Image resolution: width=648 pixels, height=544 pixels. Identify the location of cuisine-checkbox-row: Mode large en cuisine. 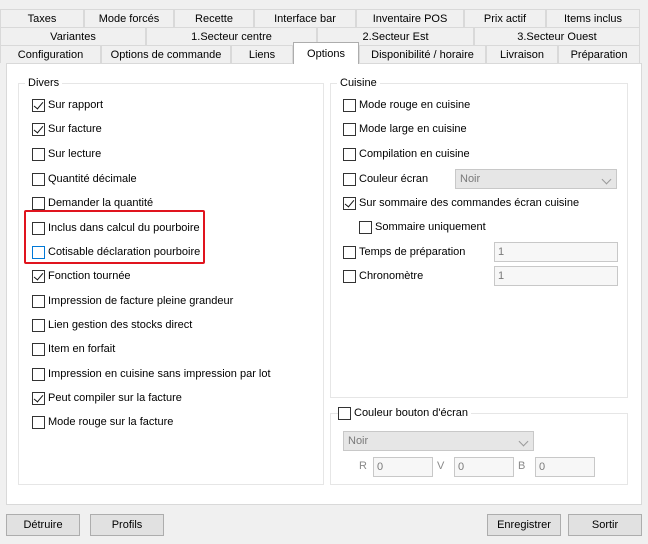
(405, 129).